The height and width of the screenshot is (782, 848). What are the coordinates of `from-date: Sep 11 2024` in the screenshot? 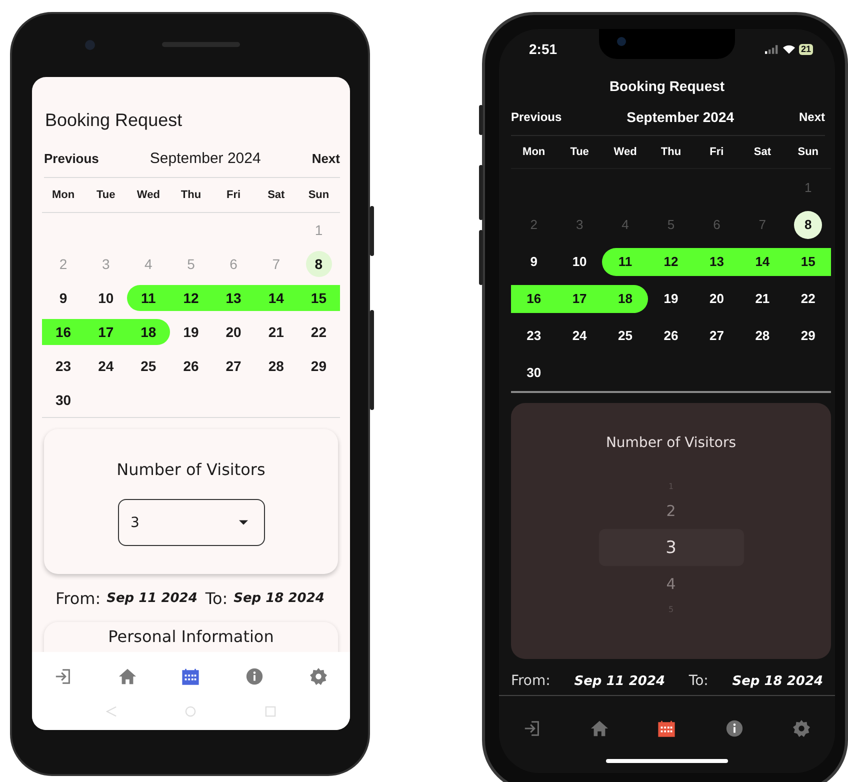 It's located at (620, 681).